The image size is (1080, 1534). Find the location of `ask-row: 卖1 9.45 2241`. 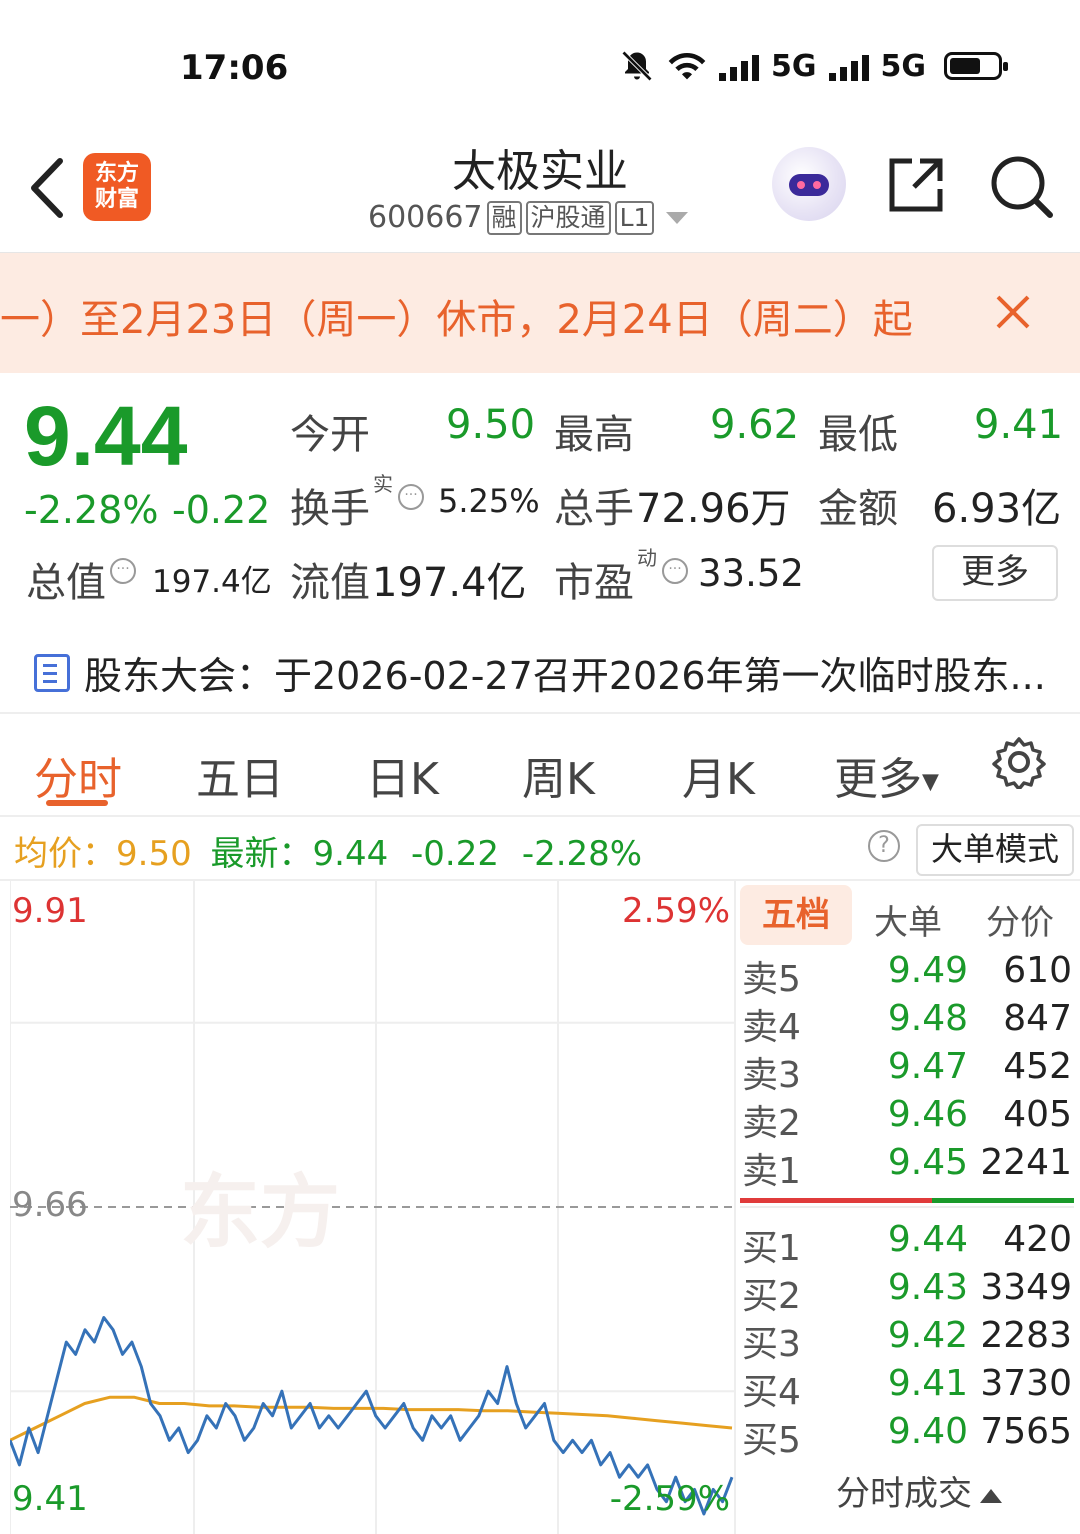

ask-row: 卖1 9.45 2241 is located at coordinates (909, 1167).